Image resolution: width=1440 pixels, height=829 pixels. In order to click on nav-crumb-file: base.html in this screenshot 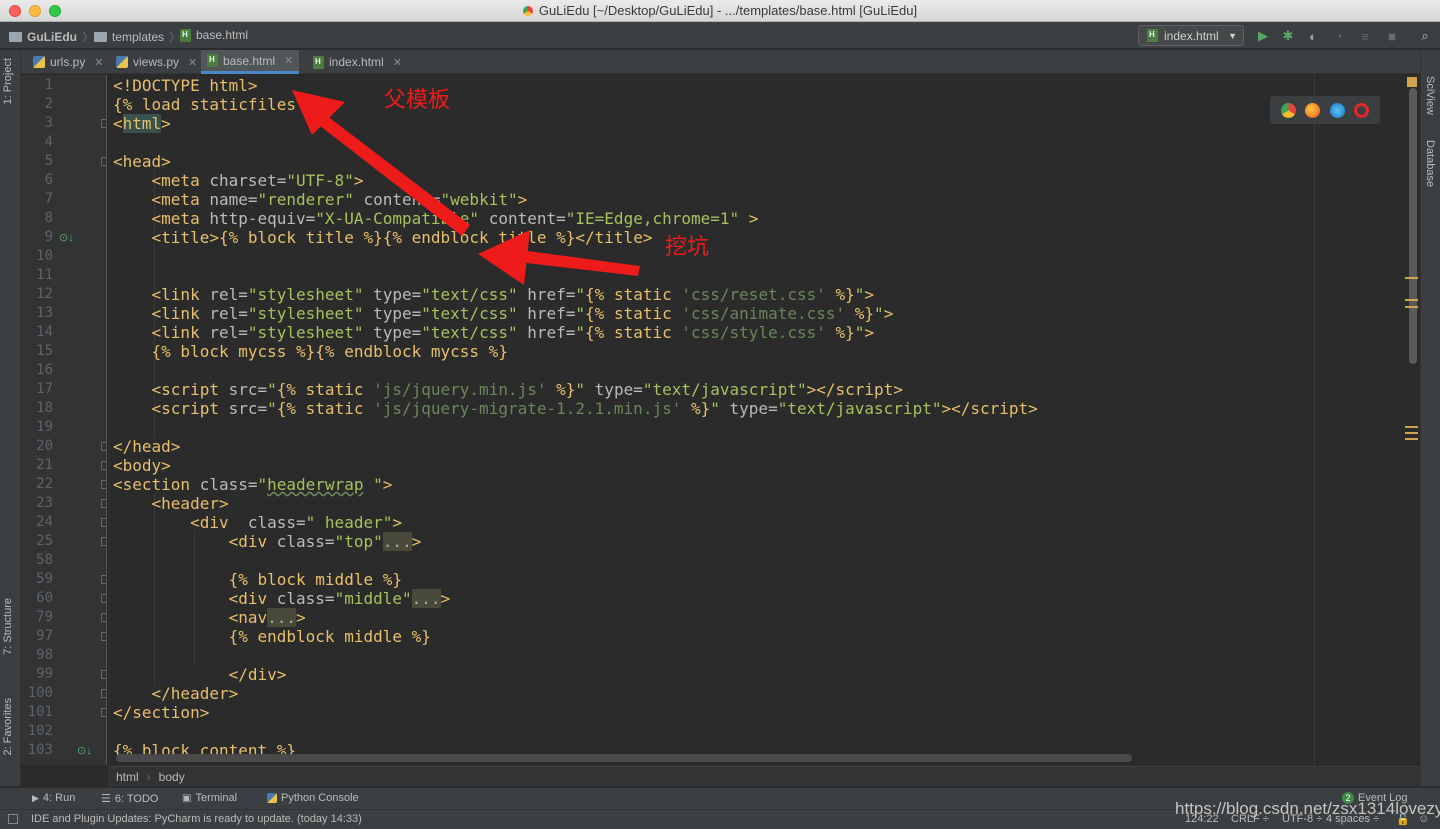, I will do `click(214, 35)`.